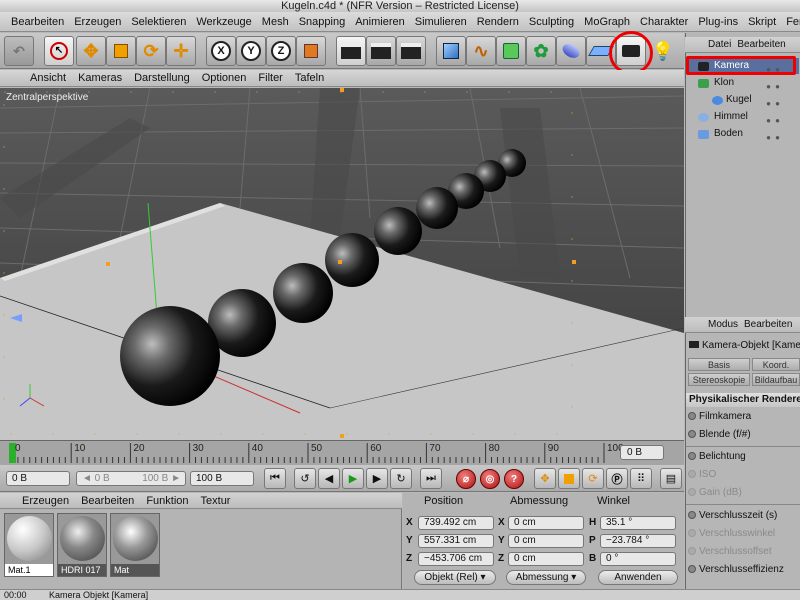 This screenshot has width=800, height=600. Describe the element at coordinates (351, 51) in the screenshot. I see `render-view-button` at that location.